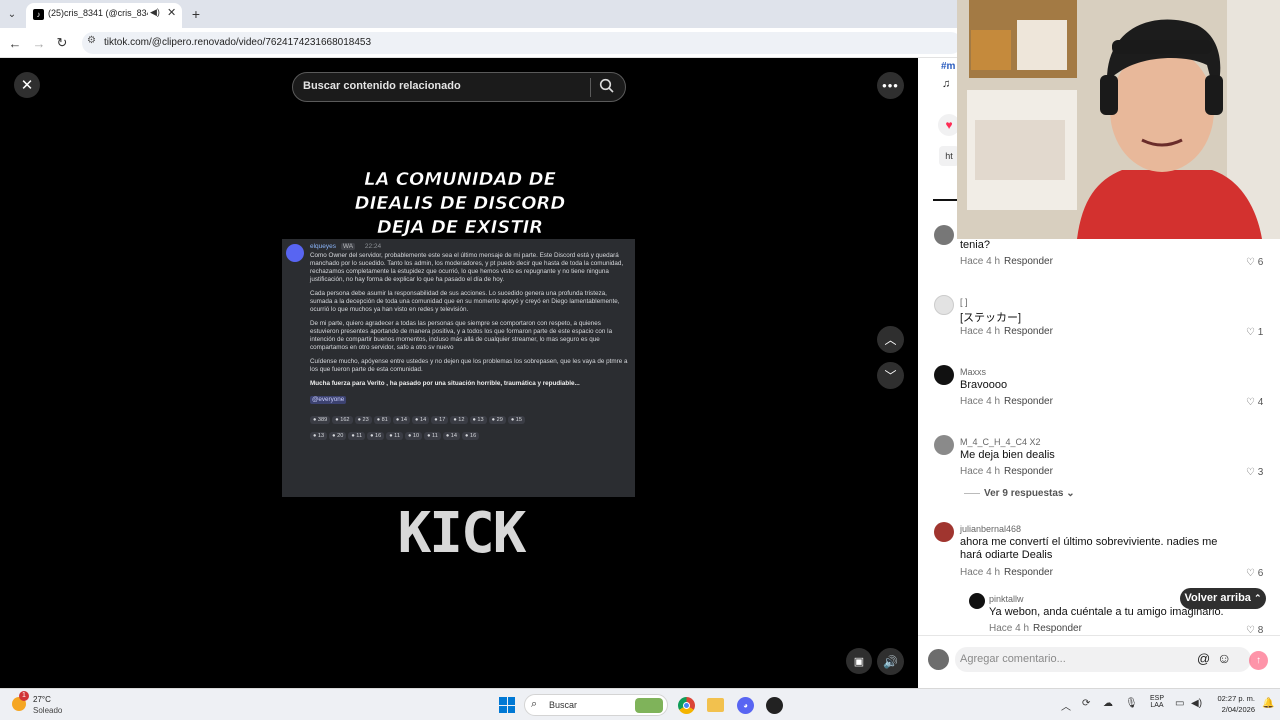 The image size is (1280, 720). I want to click on comment-username: [ ], so click(964, 302).